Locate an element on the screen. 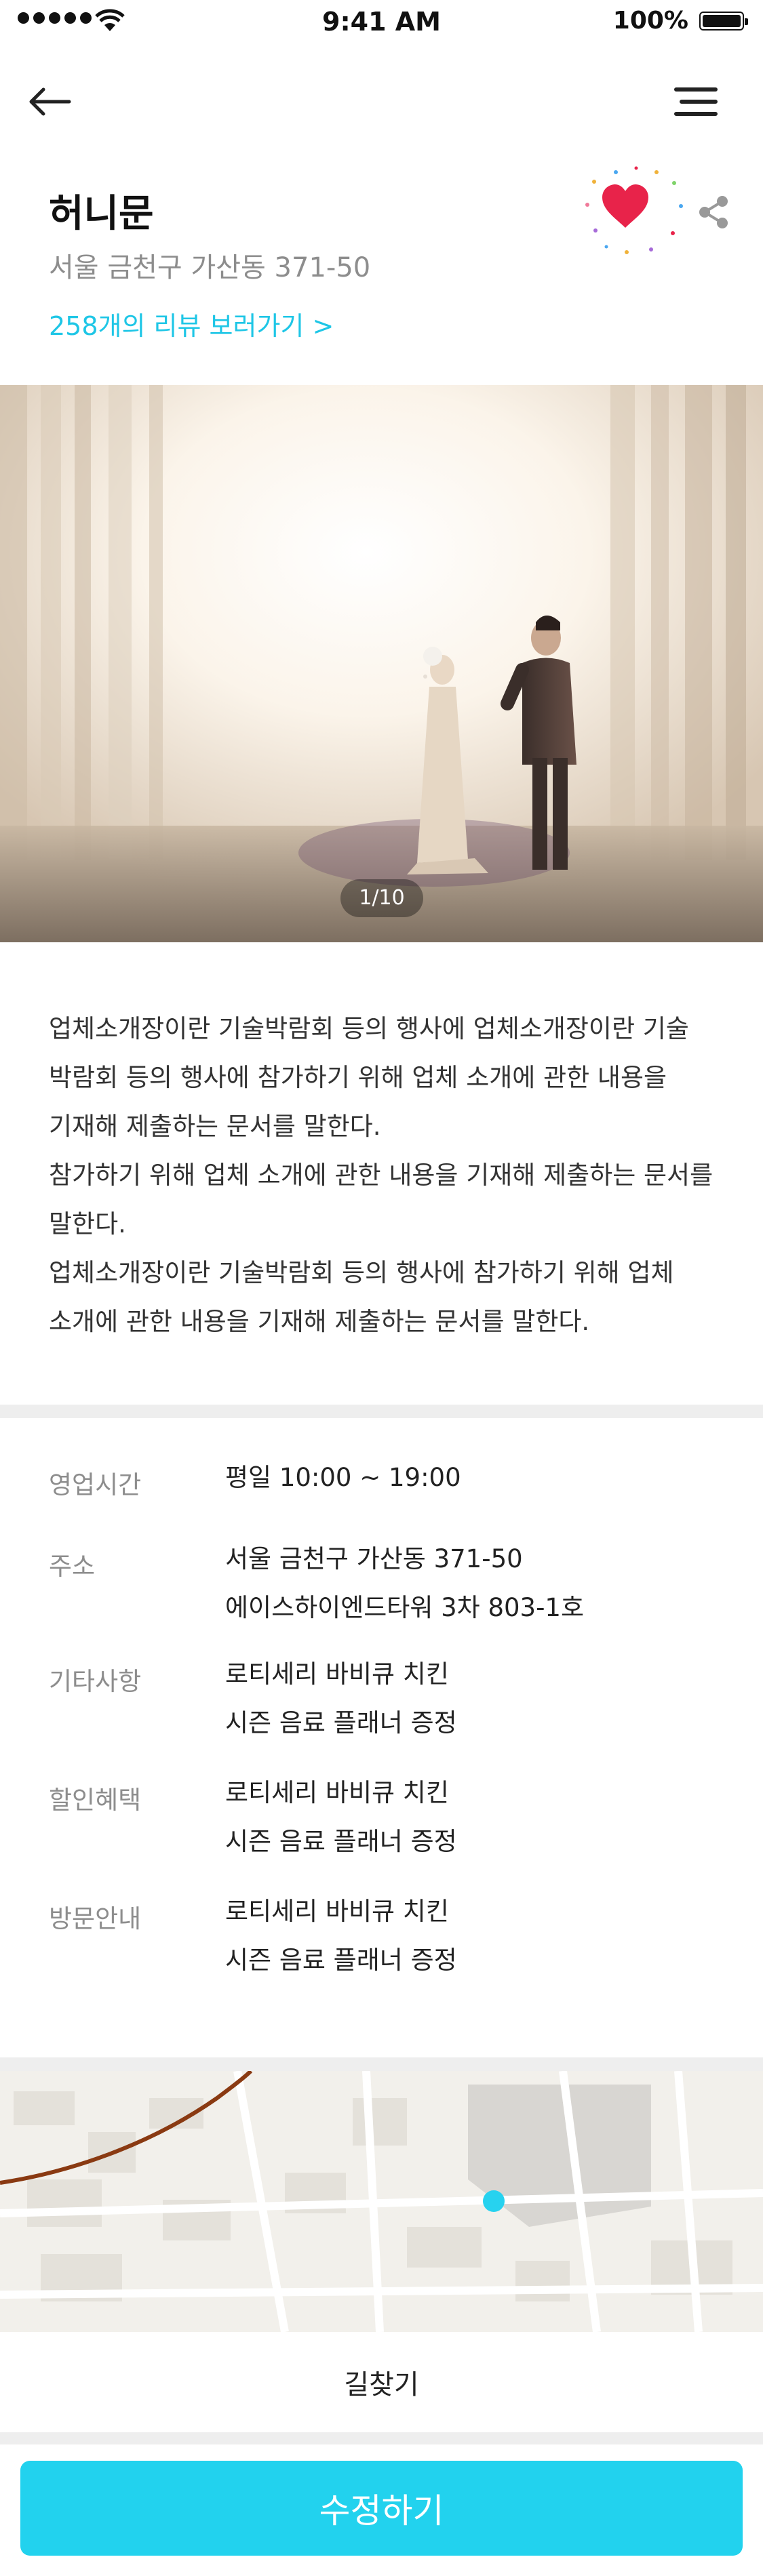  favorite-button is located at coordinates (632, 210).